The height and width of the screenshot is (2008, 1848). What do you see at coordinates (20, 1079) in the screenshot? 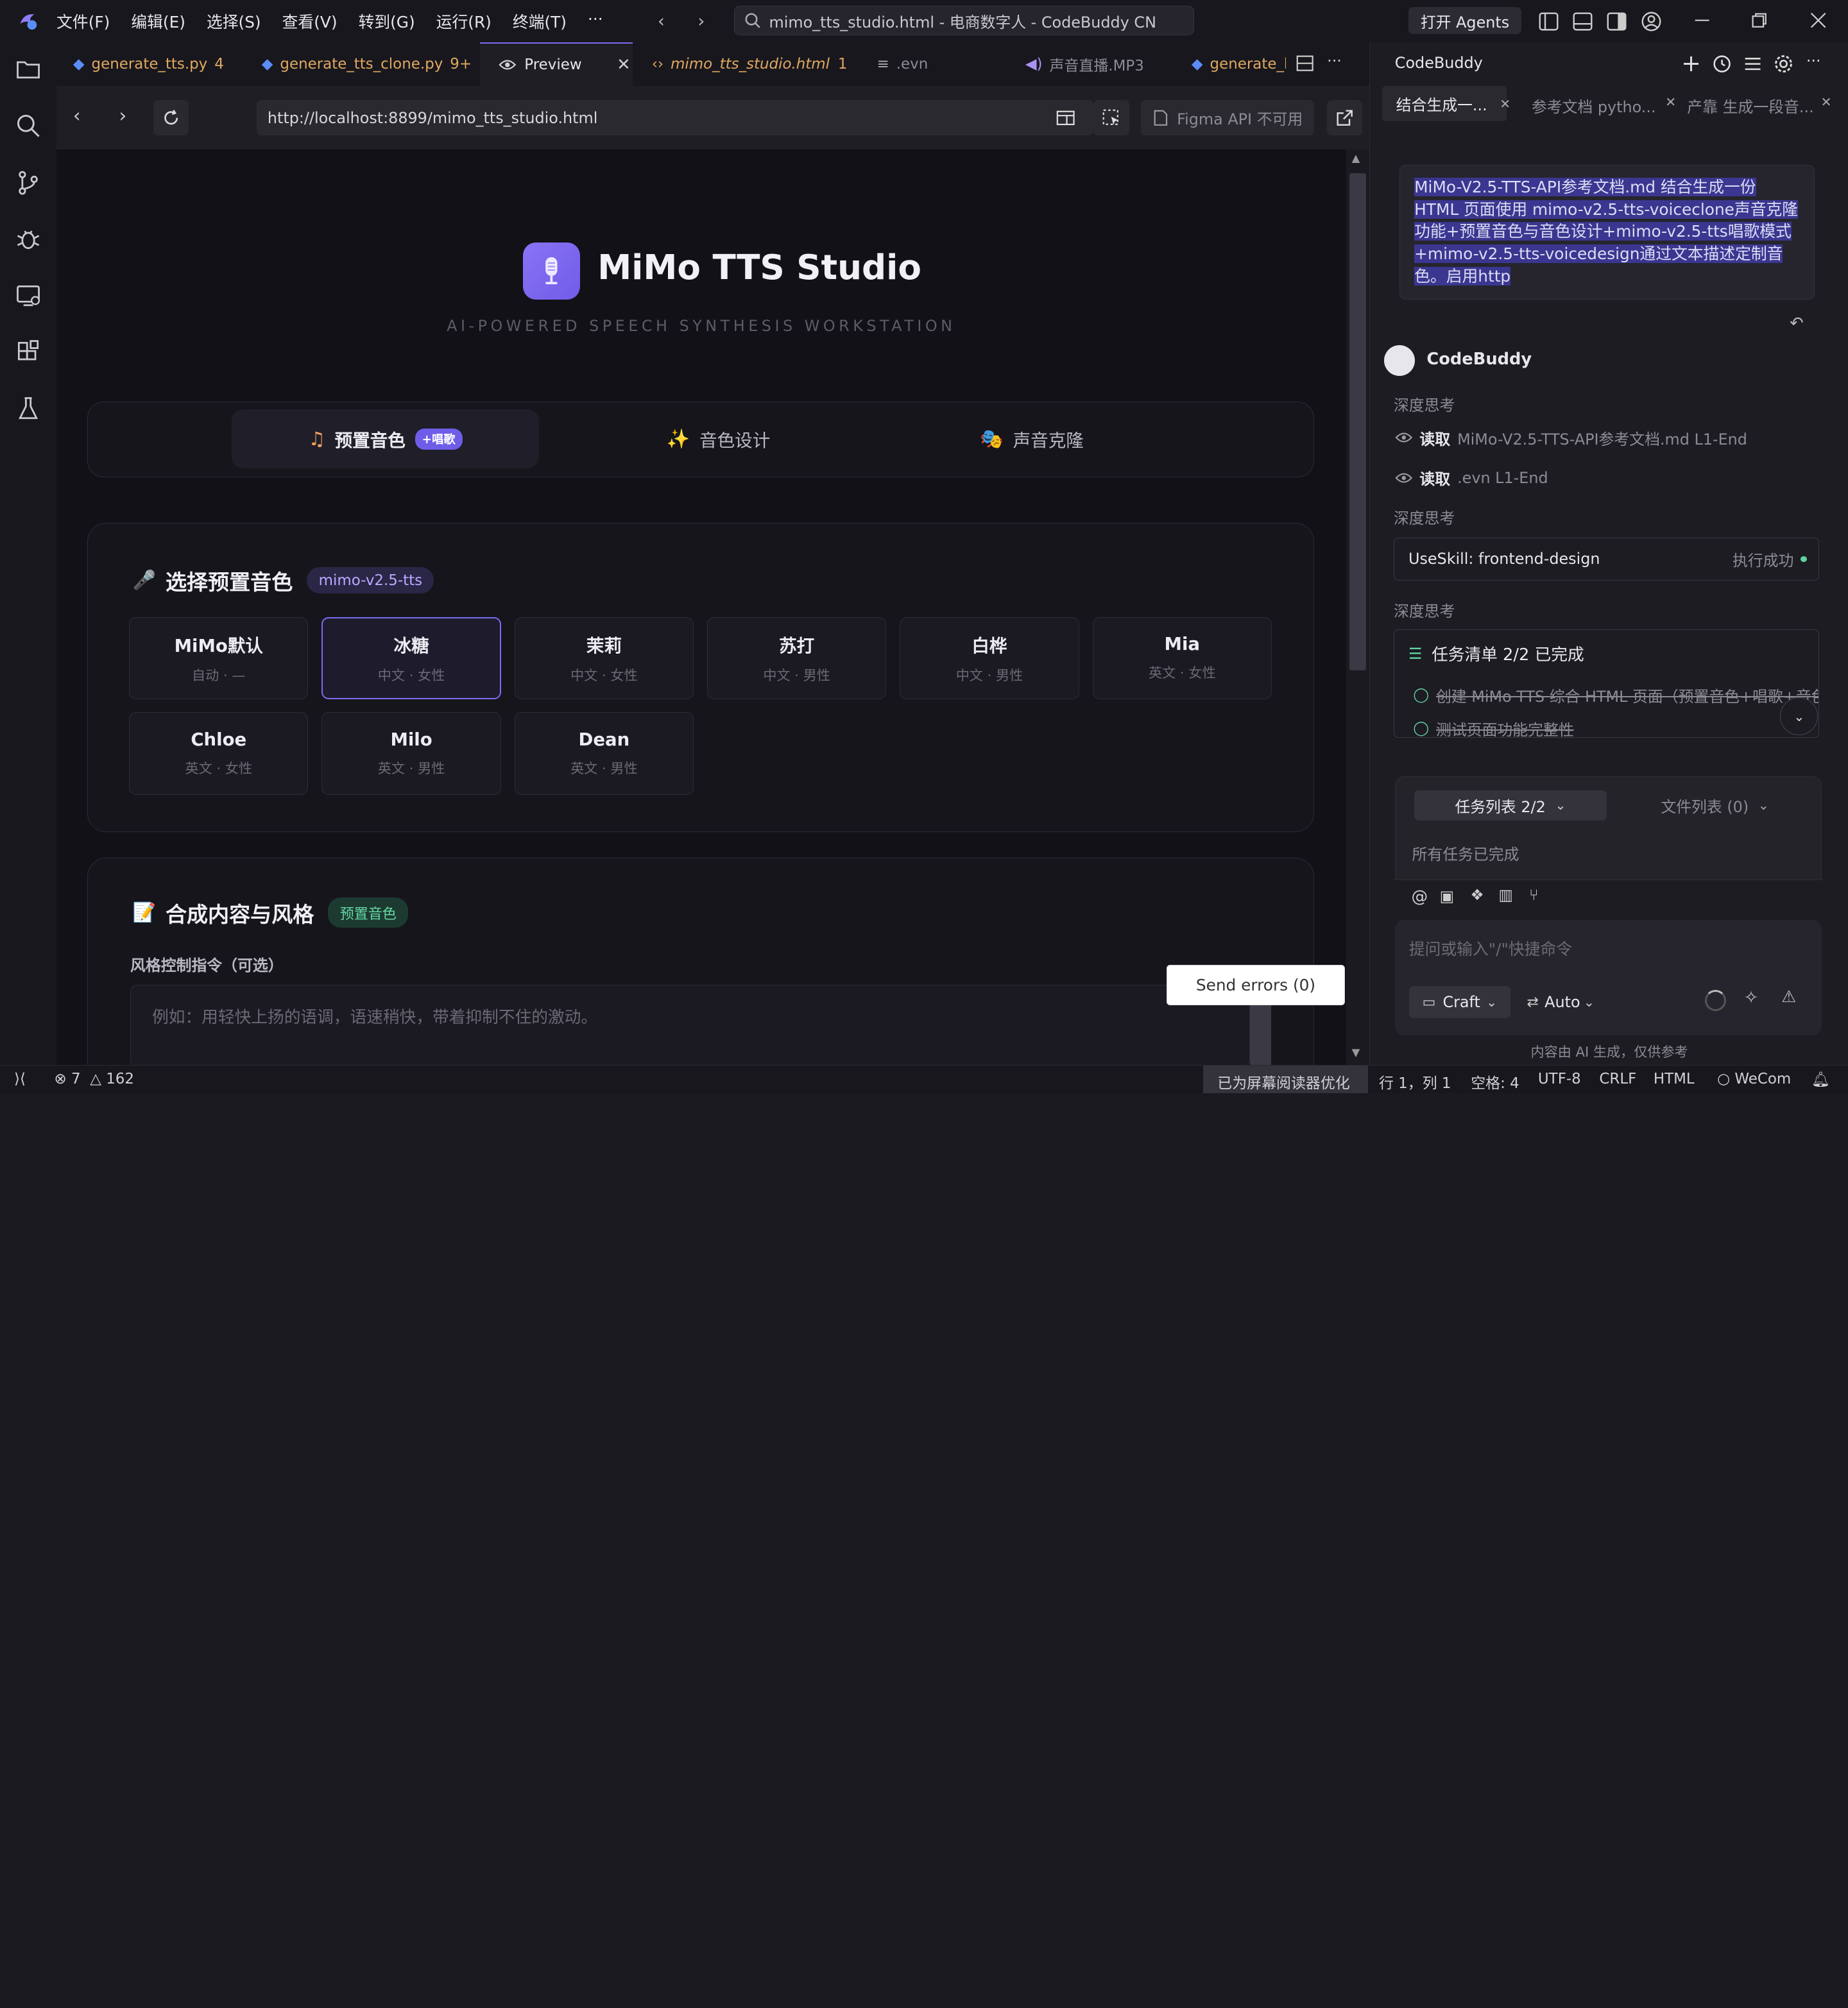
I see `remote-icon: ⟩⟨` at bounding box center [20, 1079].